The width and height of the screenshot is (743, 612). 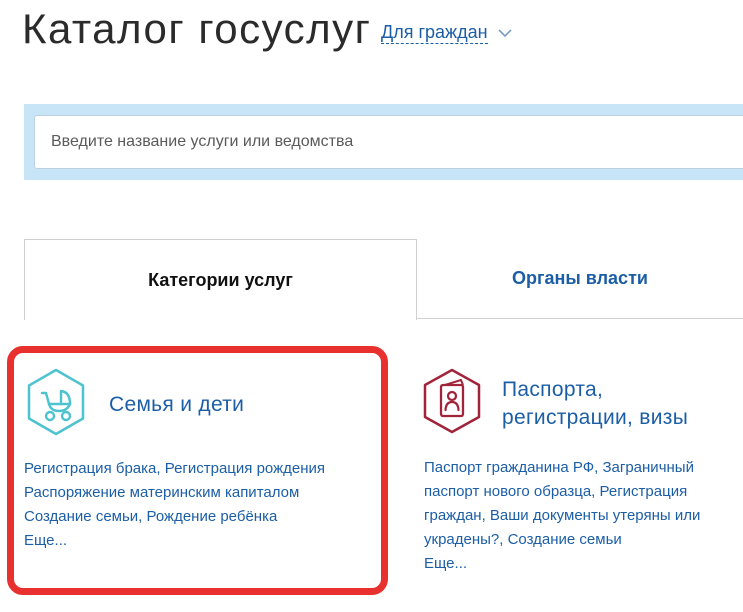 I want to click on tabs-bar: Категории услуг Органы власти, so click(x=383, y=279).